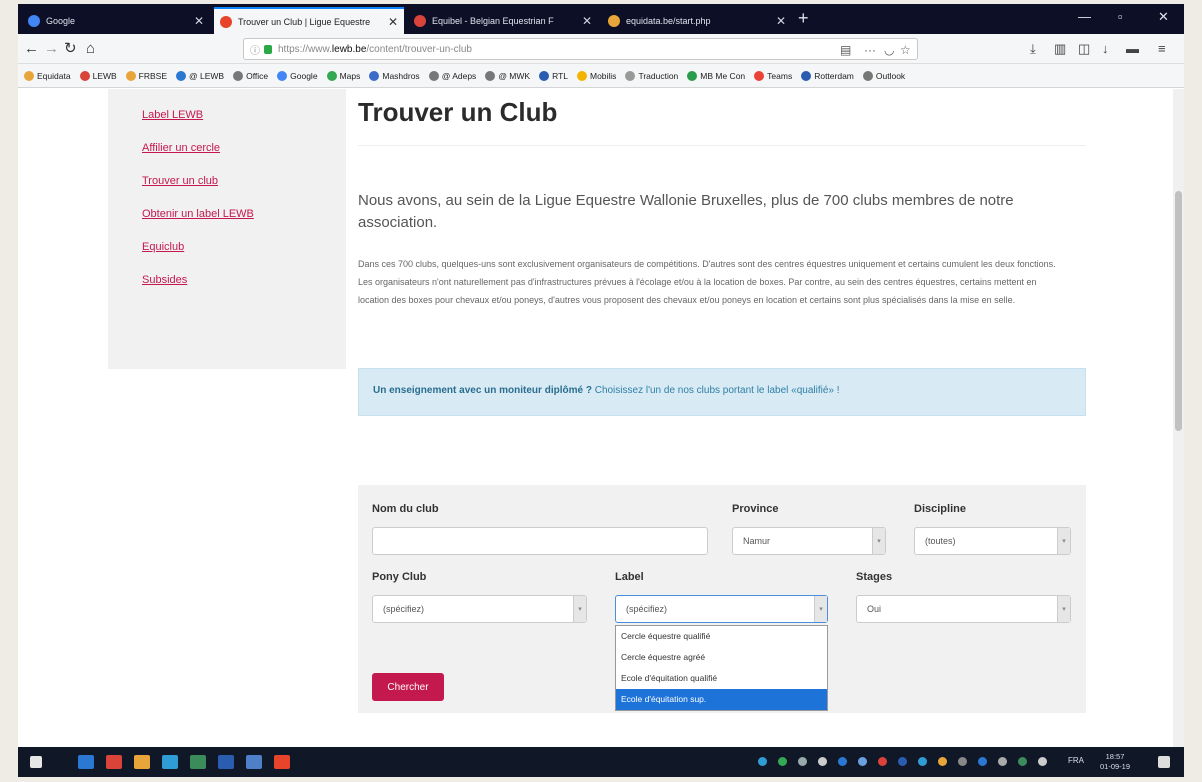 The height and width of the screenshot is (782, 1202). What do you see at coordinates (1033, 49) in the screenshot?
I see `downloads-icon: ⤓` at bounding box center [1033, 49].